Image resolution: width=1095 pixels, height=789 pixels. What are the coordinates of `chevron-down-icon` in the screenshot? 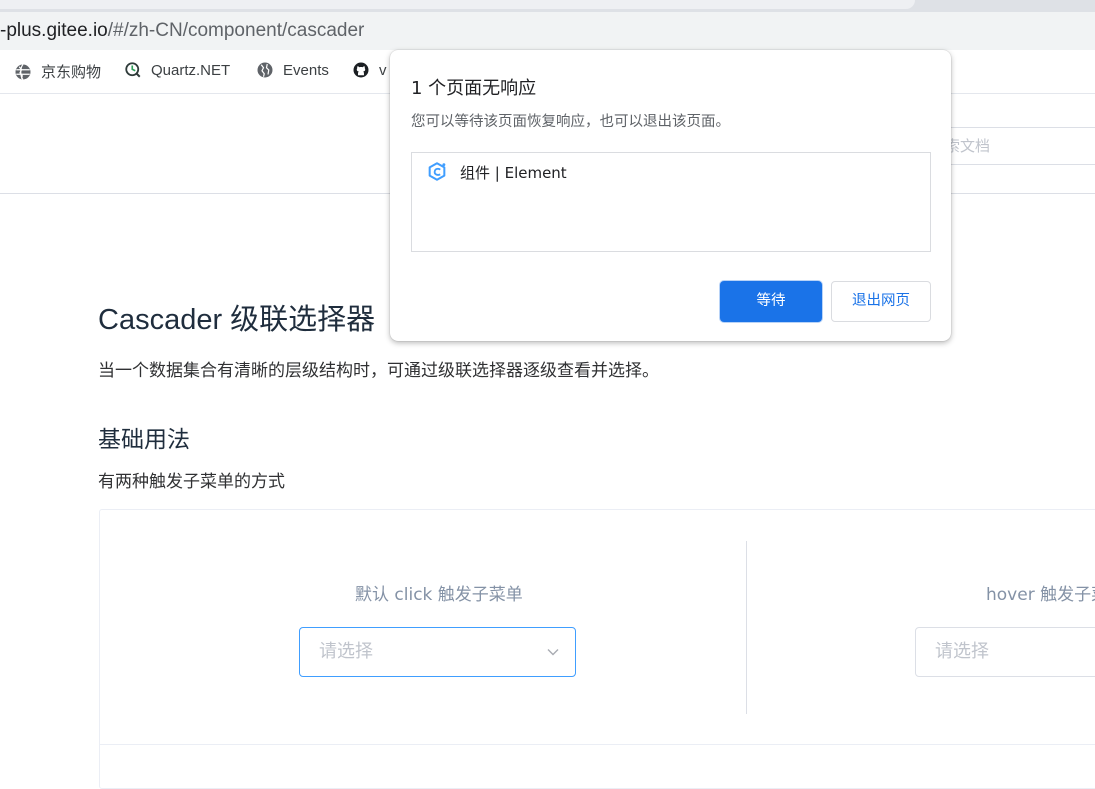 It's located at (553, 652).